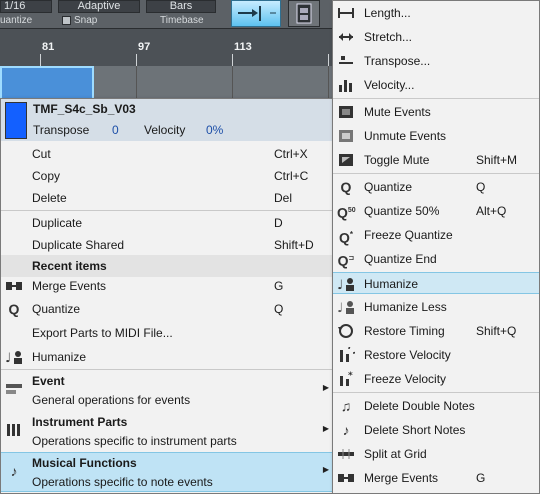 This screenshot has height=494, width=540. I want to click on menu-item-shortcut: G, so click(279, 286).